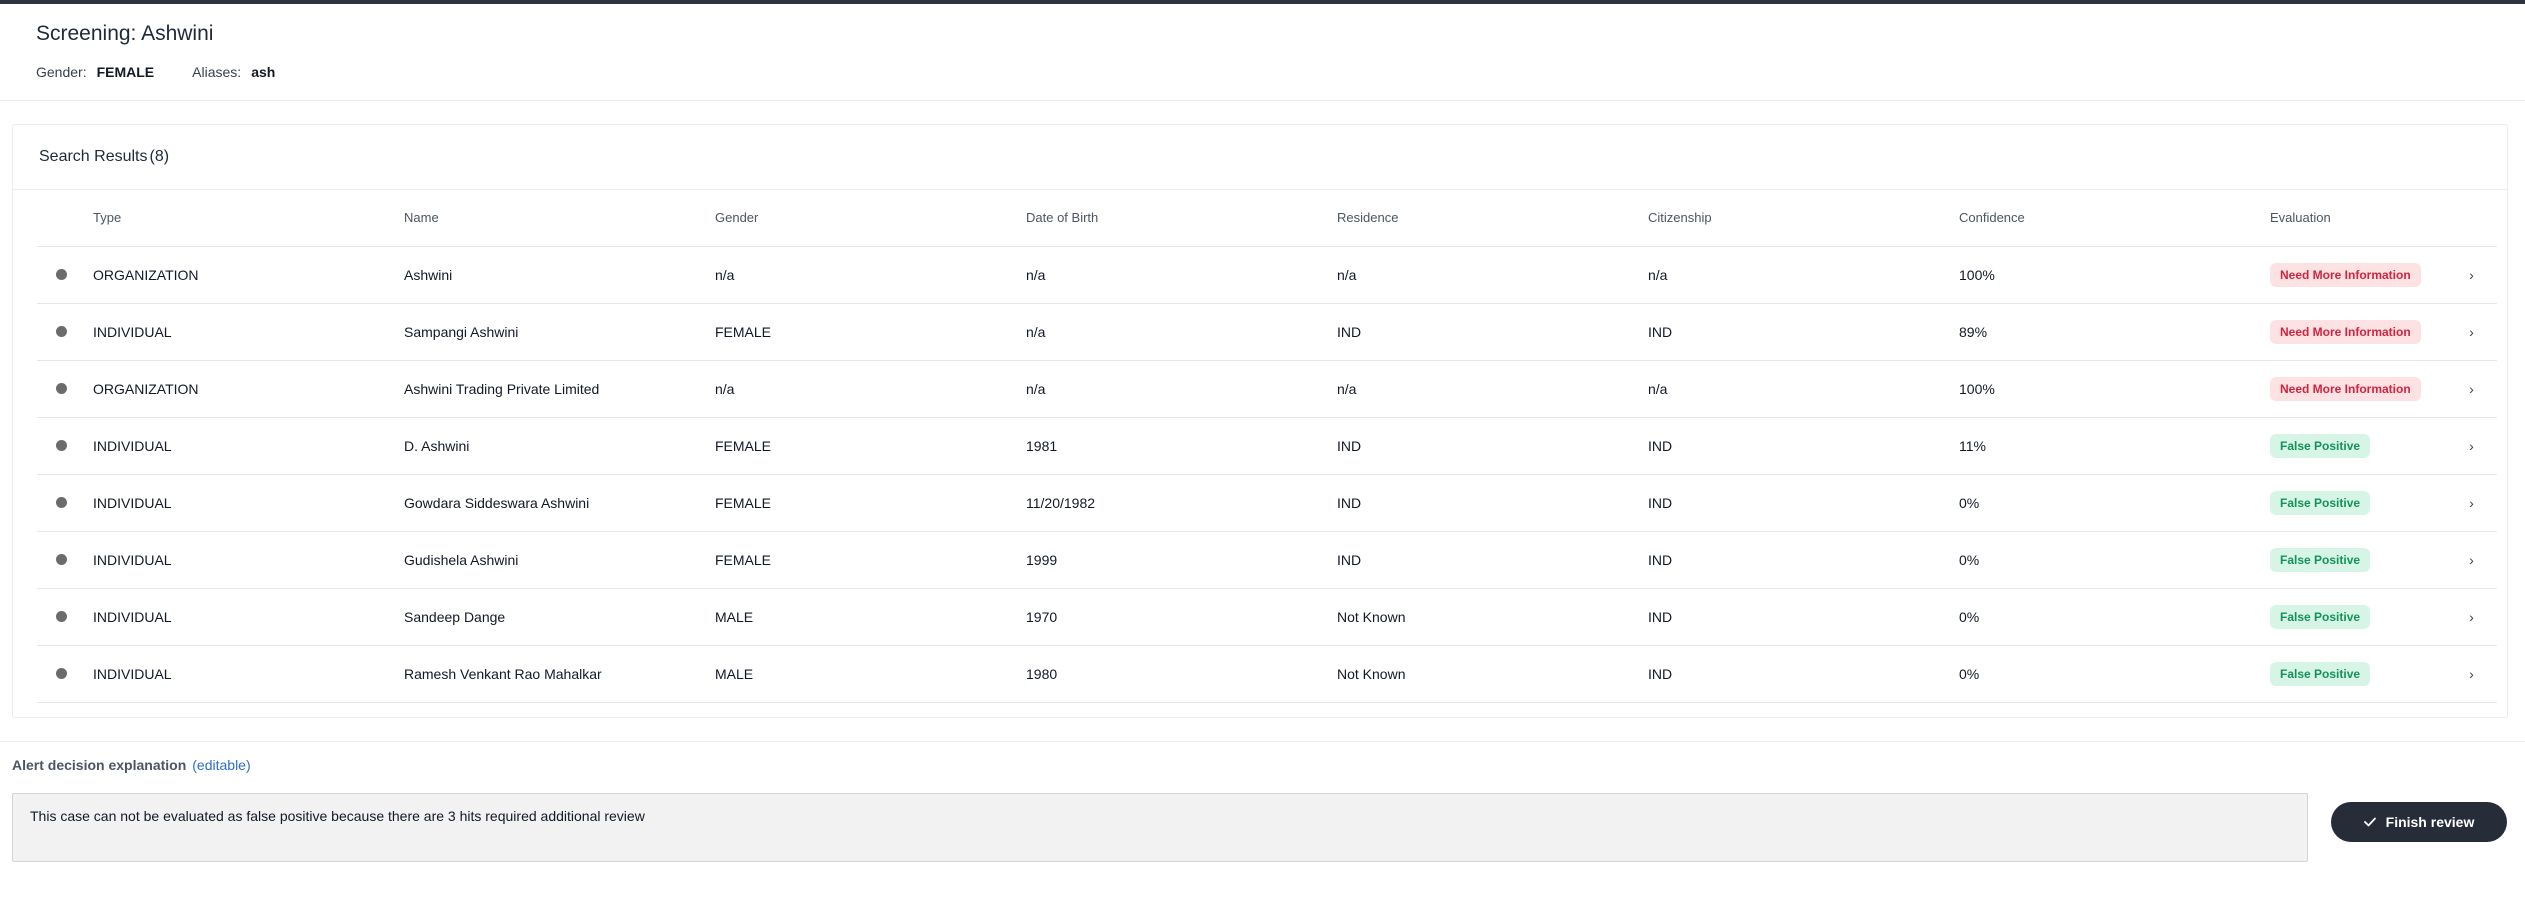  Describe the element at coordinates (559, 617) in the screenshot. I see `cell-name: Sandeep Dange` at that location.